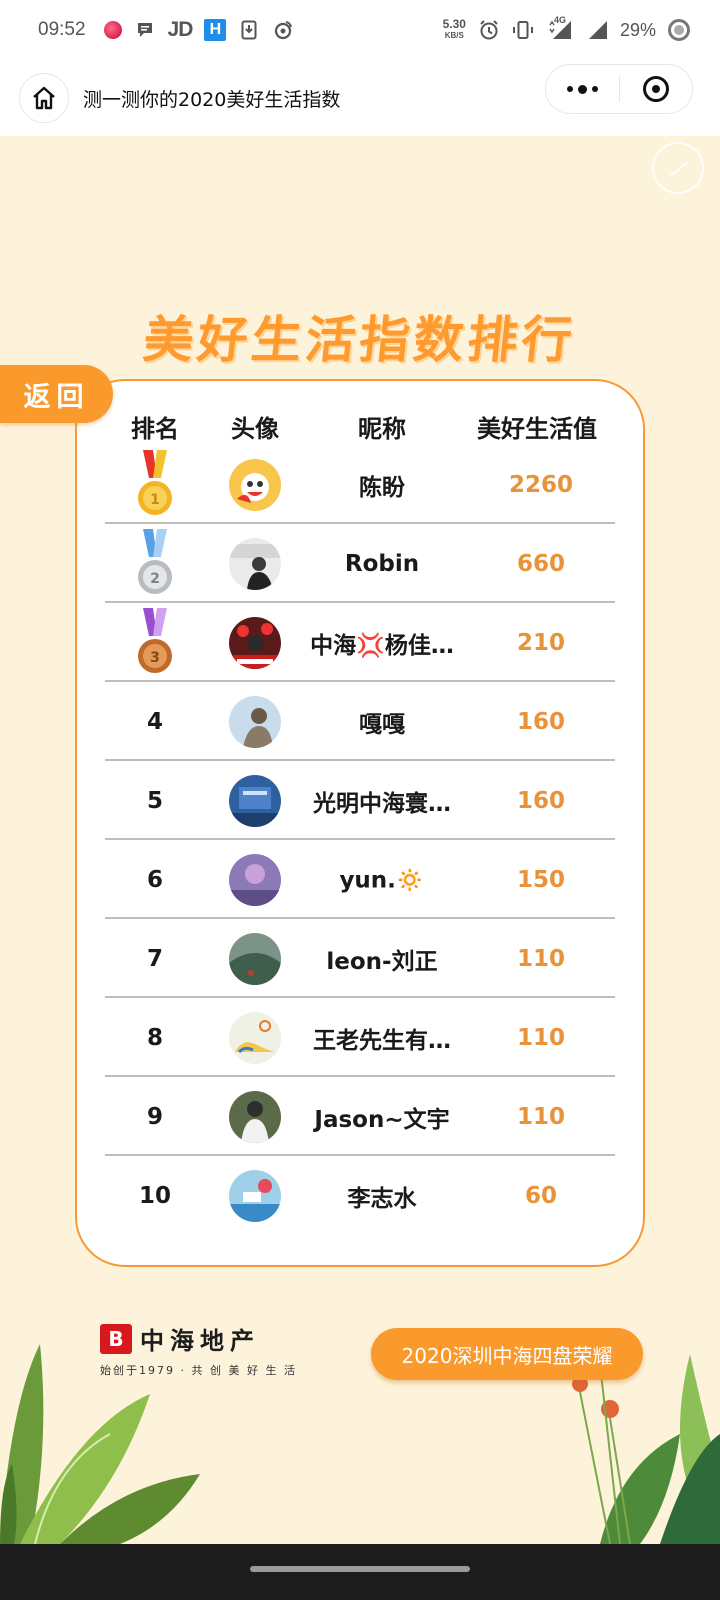 Image resolution: width=720 pixels, height=1600 pixels. I want to click on svg-text: 3, so click(155, 658).